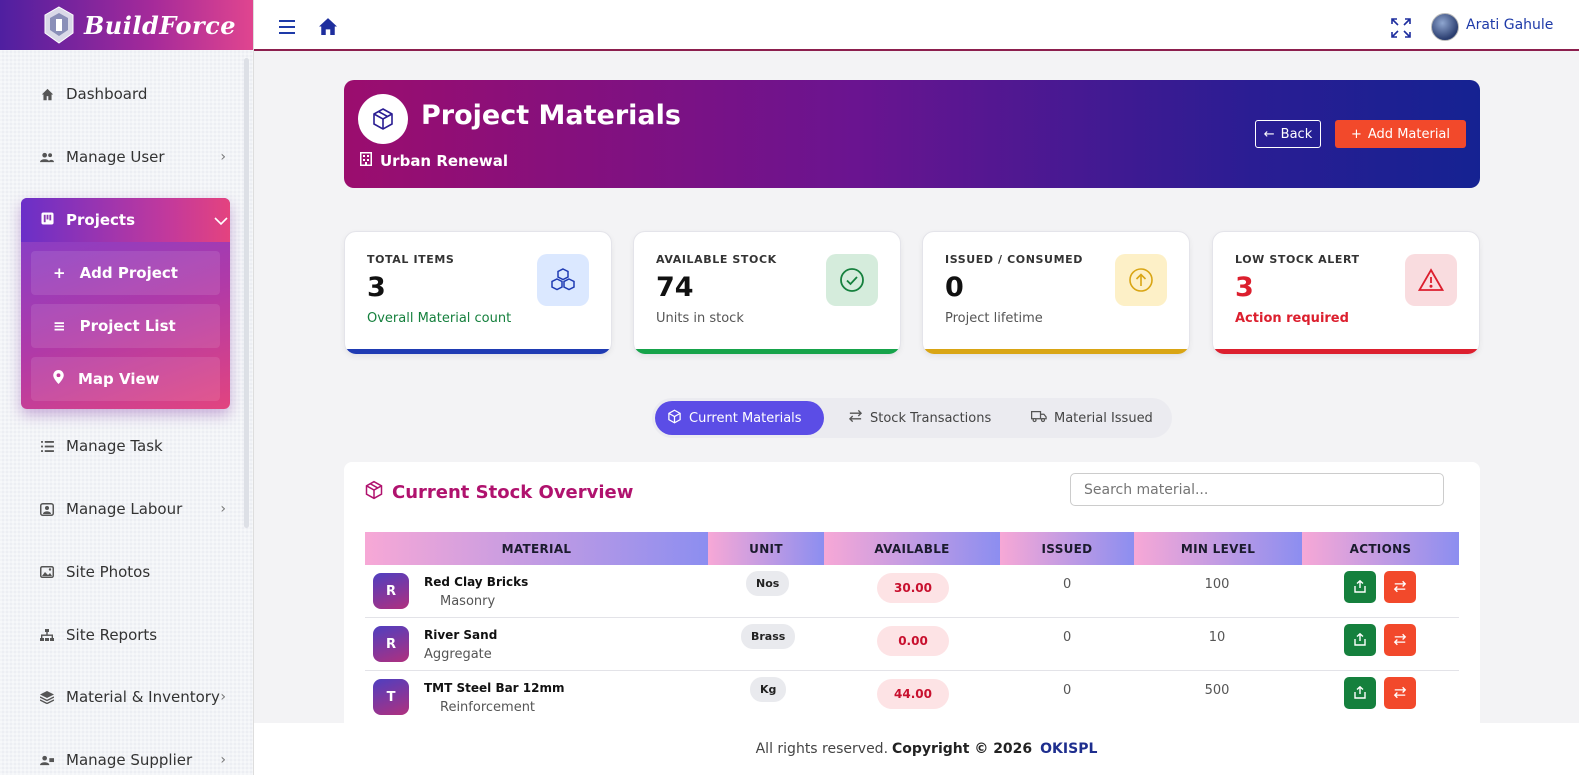  I want to click on sidebar-item-site-reports: Site Reports, so click(135, 635).